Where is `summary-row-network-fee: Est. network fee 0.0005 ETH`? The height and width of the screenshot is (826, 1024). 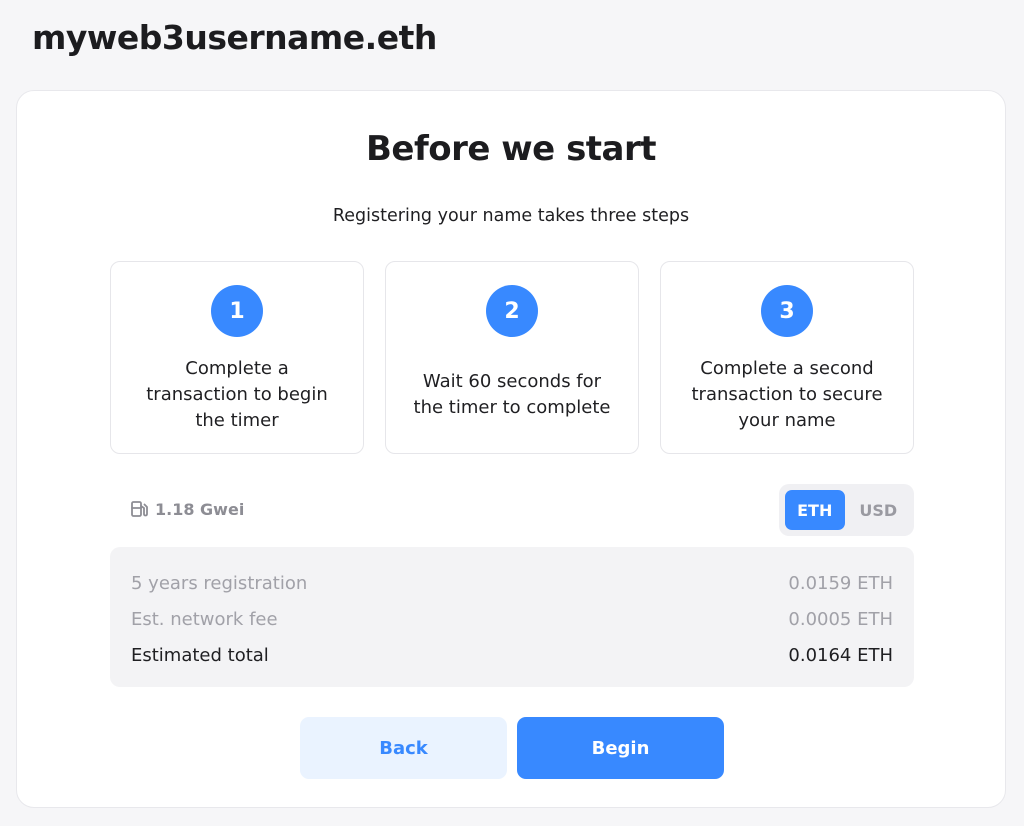
summary-row-network-fee: Est. network fee 0.0005 ETH is located at coordinates (512, 619).